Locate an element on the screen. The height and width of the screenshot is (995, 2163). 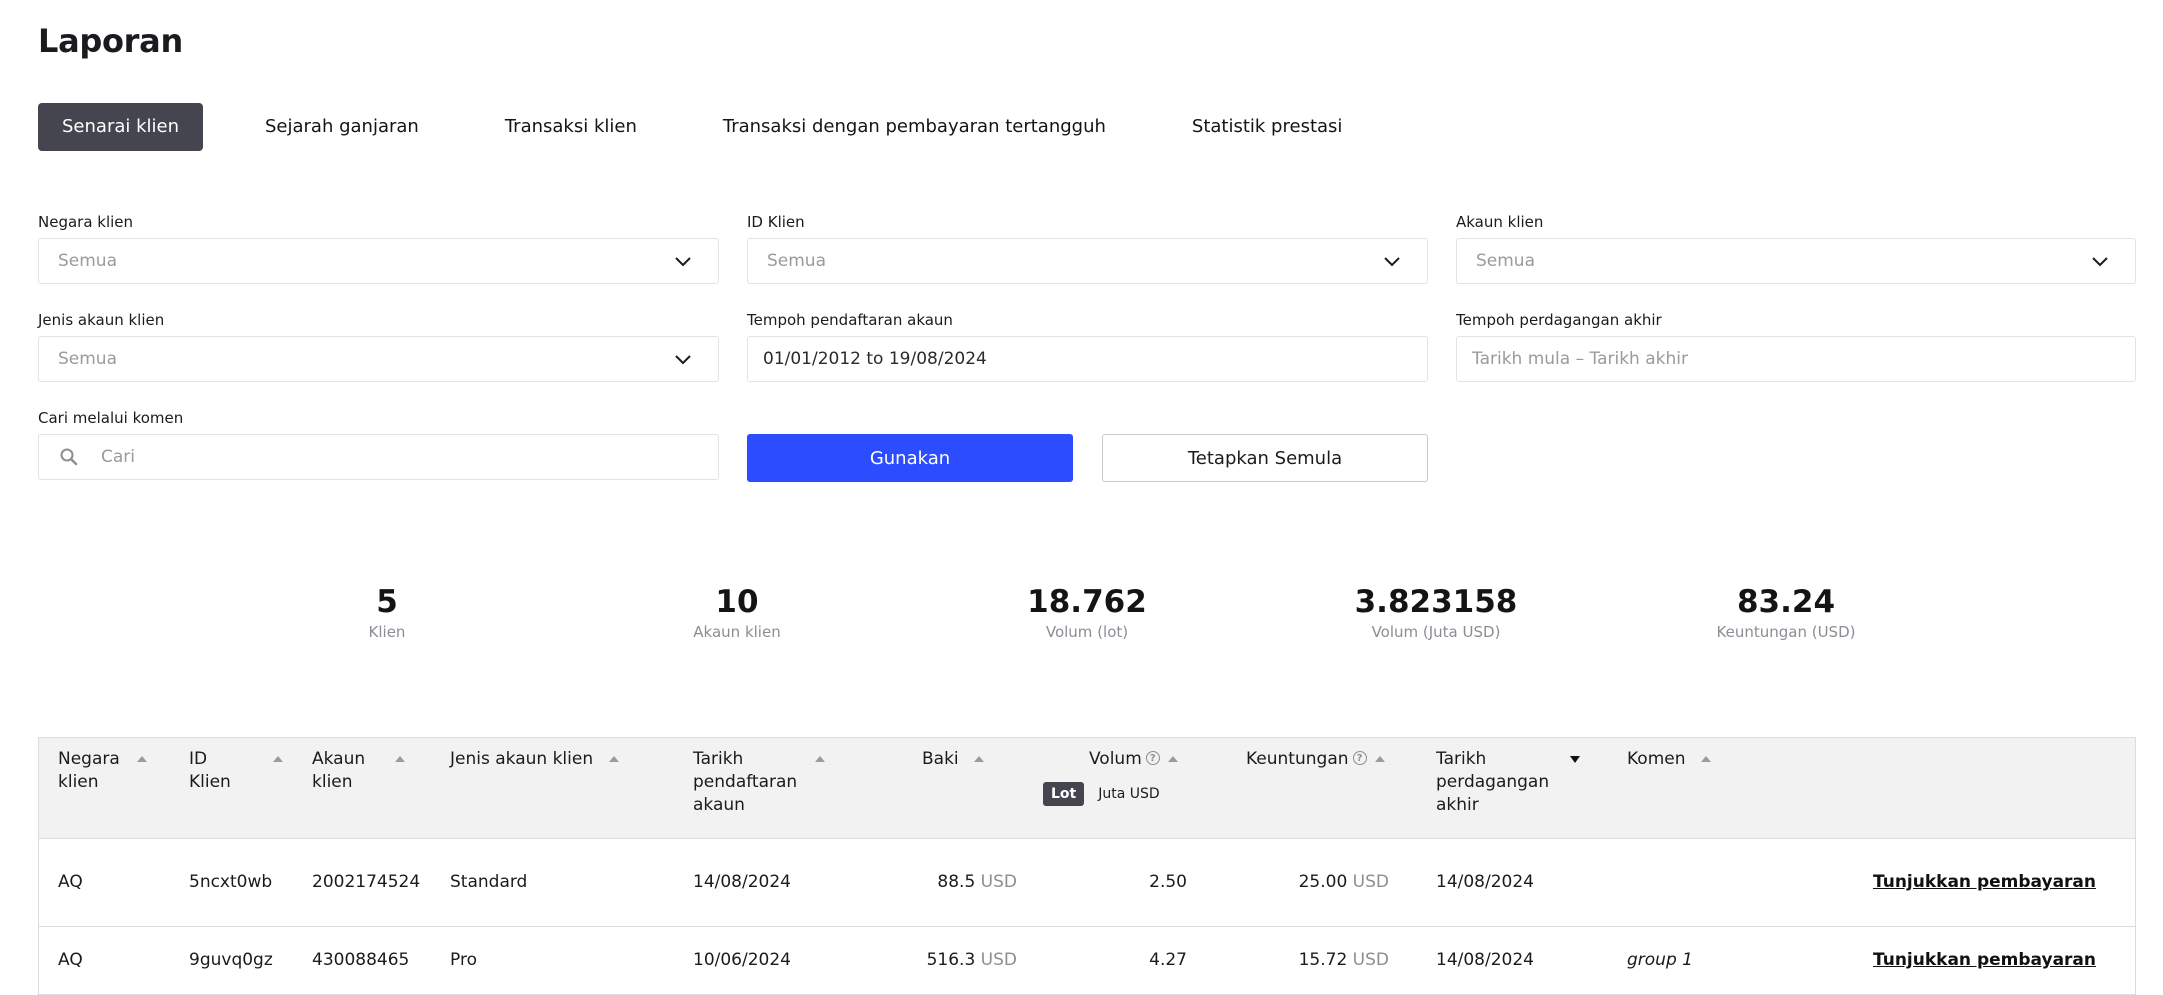
volume-unit-toggle: Lot Juta USD is located at coordinates (1101, 794).